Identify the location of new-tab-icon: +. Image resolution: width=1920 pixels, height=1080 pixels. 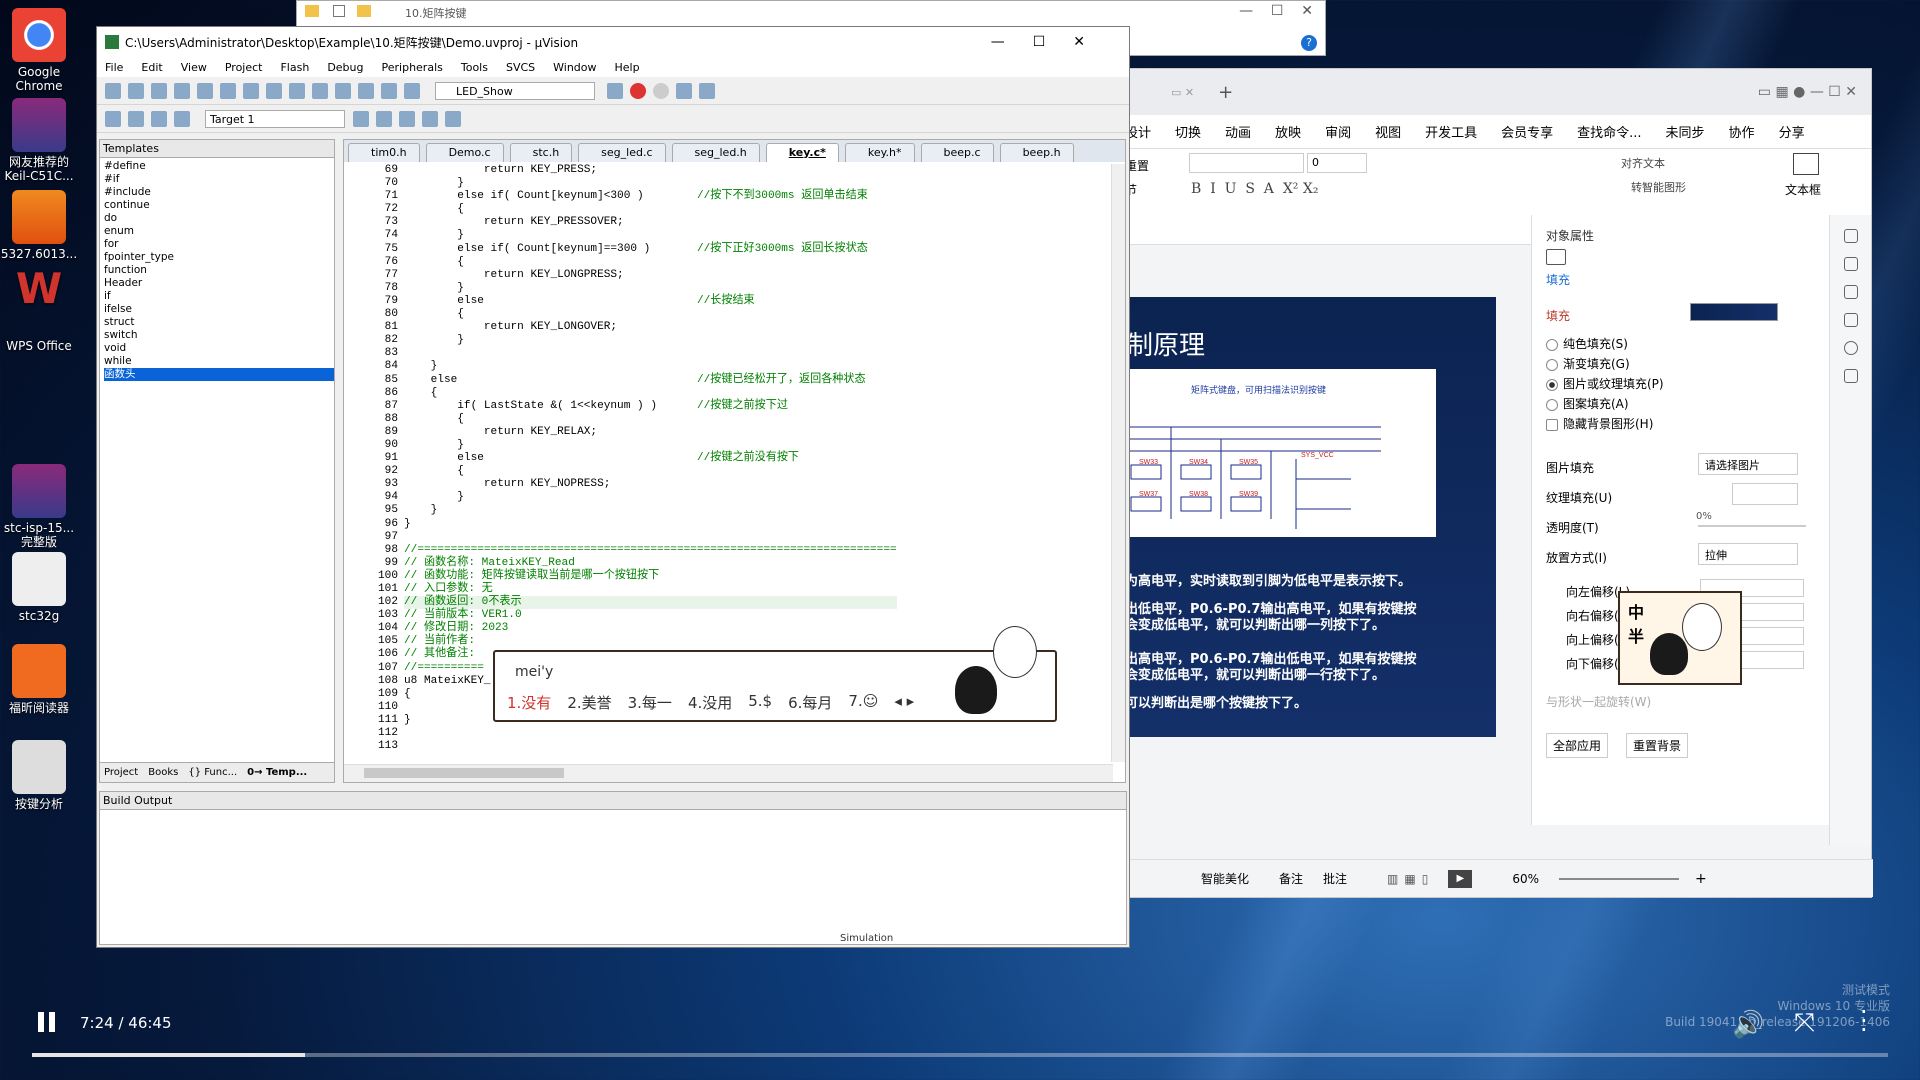
(1225, 92).